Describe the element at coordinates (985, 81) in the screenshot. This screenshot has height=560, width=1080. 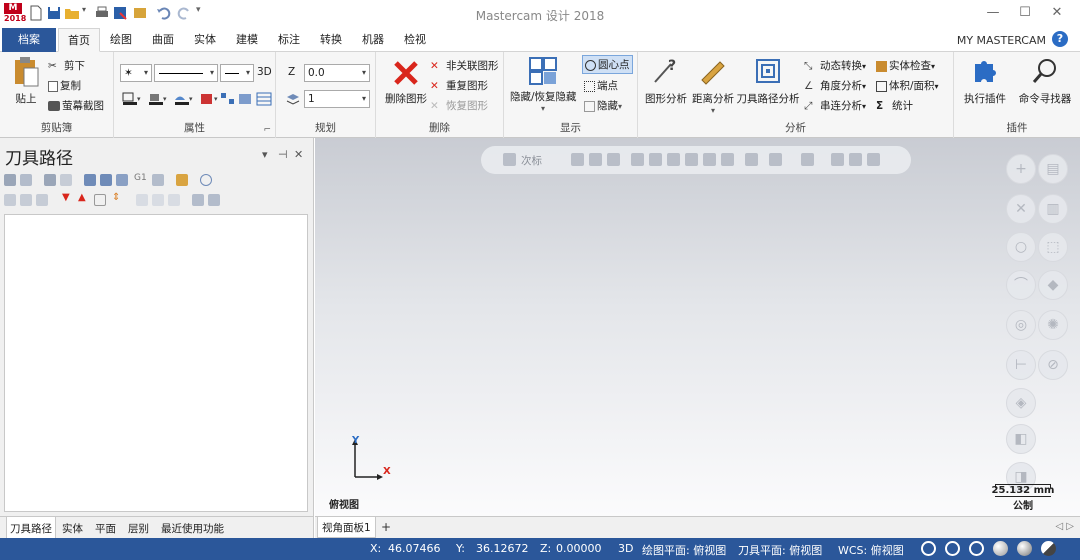
I see `run-addin-button: 执行插件` at that location.